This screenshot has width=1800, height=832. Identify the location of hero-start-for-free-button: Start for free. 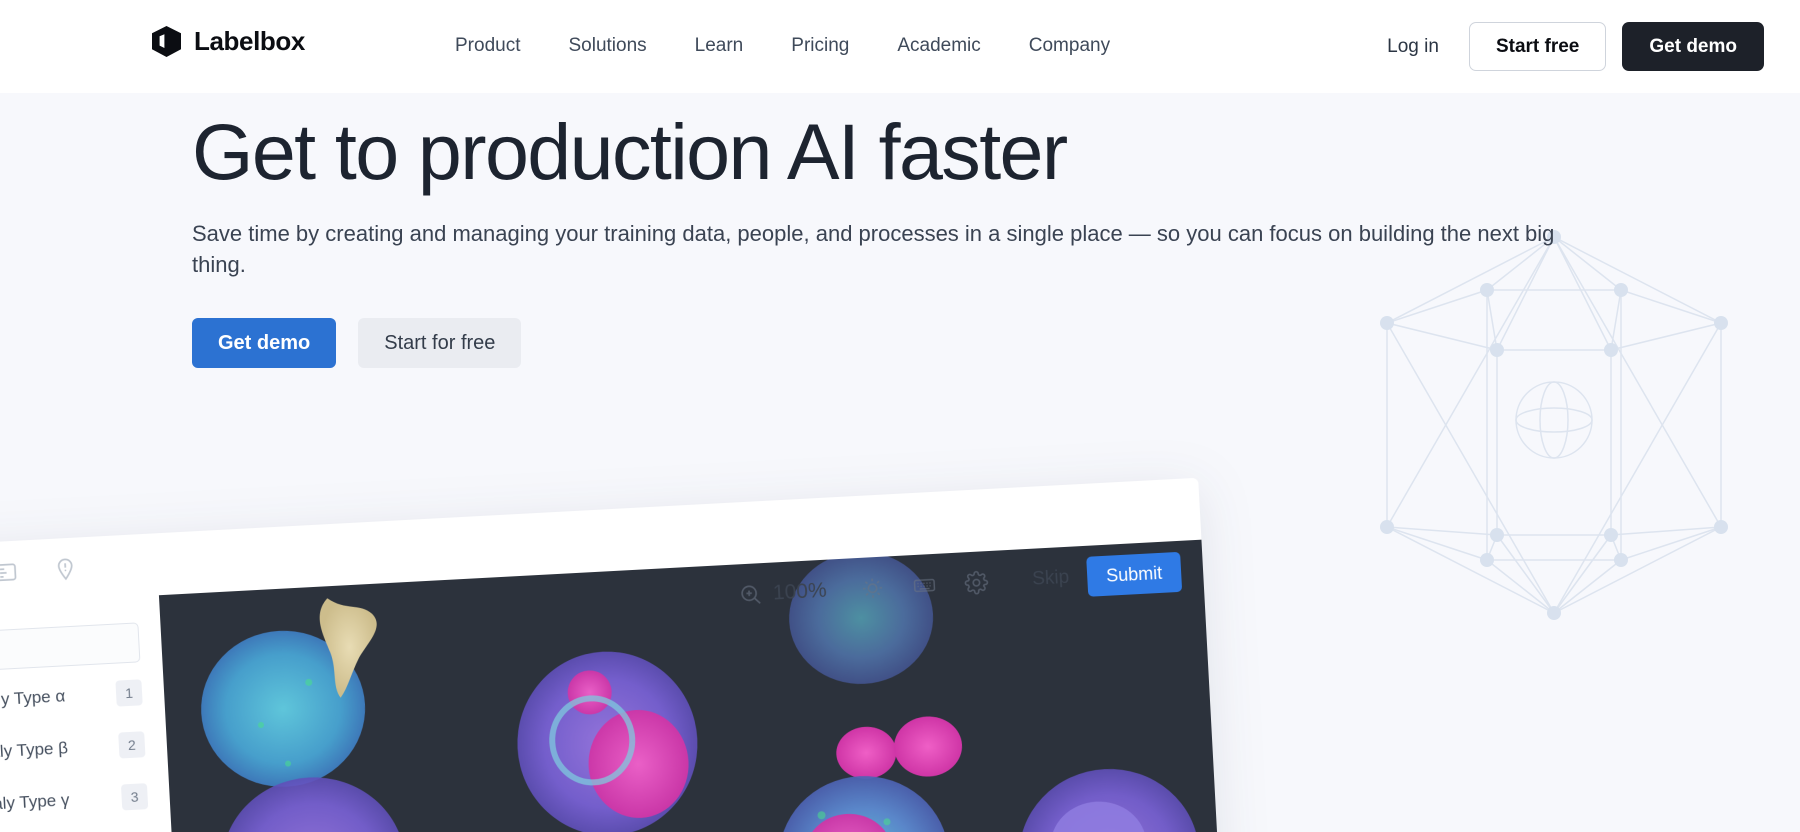
(440, 342).